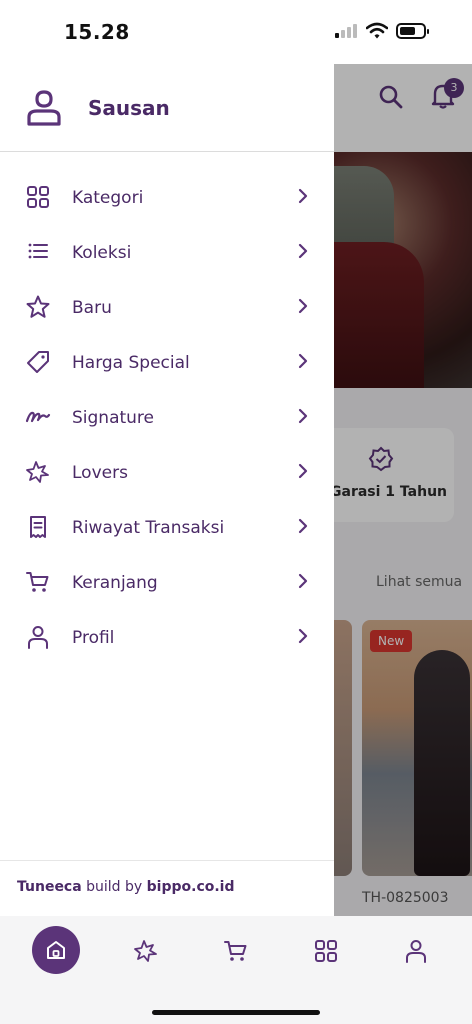 The width and height of the screenshot is (472, 1024). I want to click on status-time: 15.28, so click(97, 32).